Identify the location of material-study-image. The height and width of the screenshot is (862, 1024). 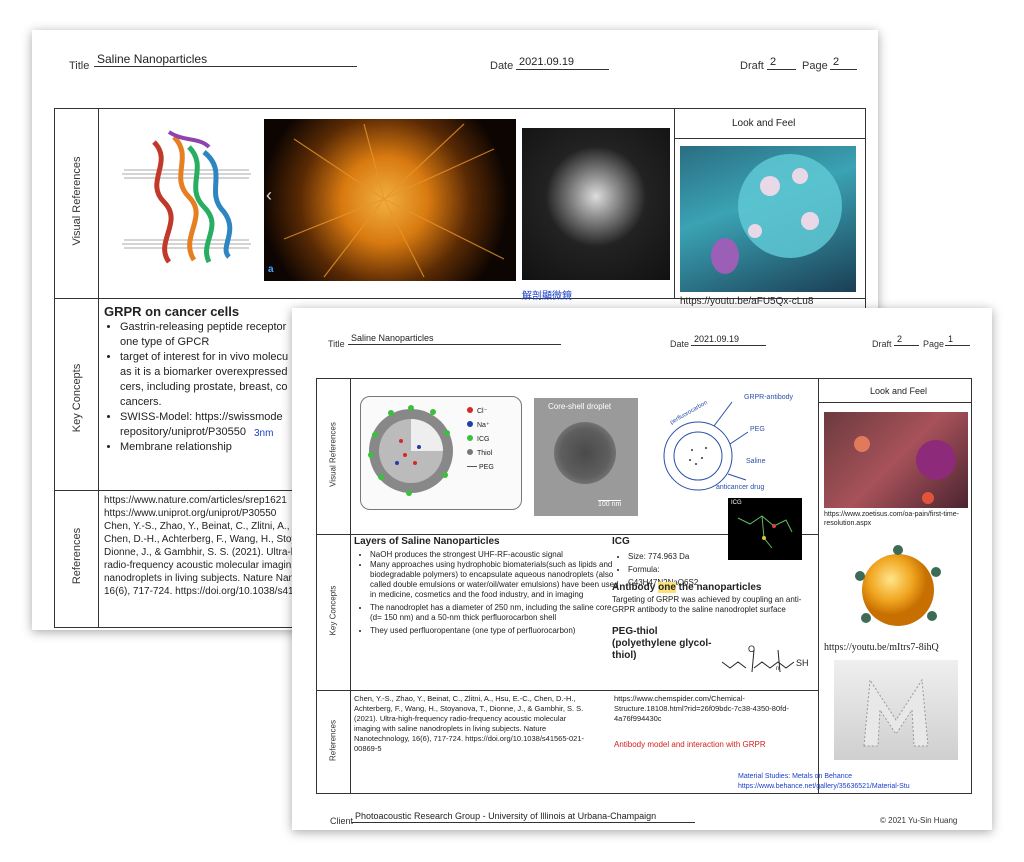
(896, 710).